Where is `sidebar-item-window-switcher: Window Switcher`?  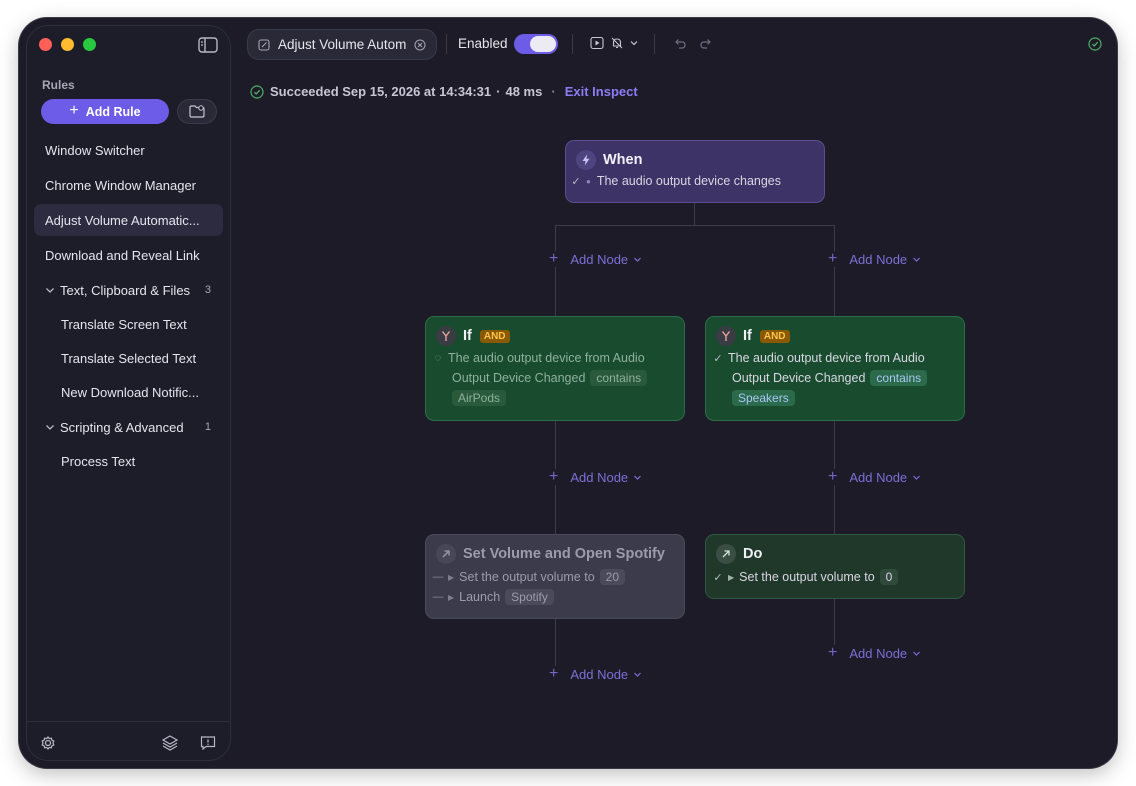
sidebar-item-window-switcher: Window Switcher is located at coordinates (128, 150).